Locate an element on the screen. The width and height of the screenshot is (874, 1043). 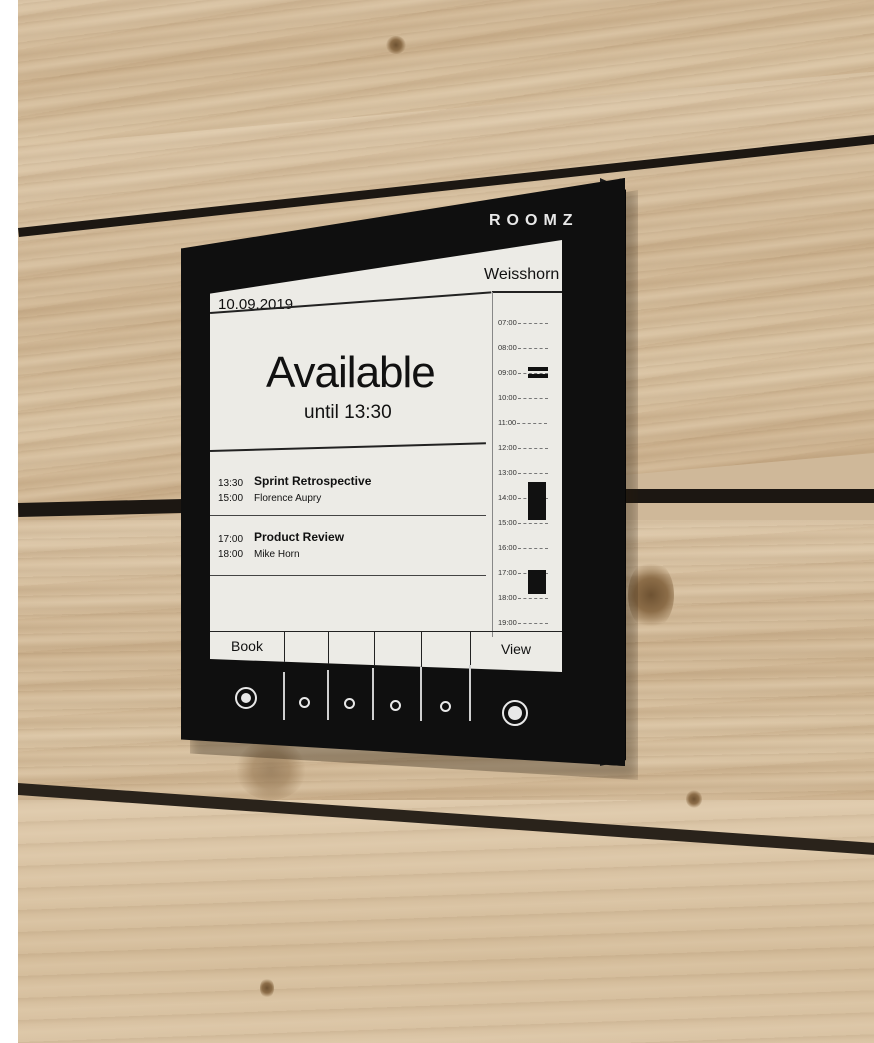
brand-logo: ROOMZ is located at coordinates (534, 220).